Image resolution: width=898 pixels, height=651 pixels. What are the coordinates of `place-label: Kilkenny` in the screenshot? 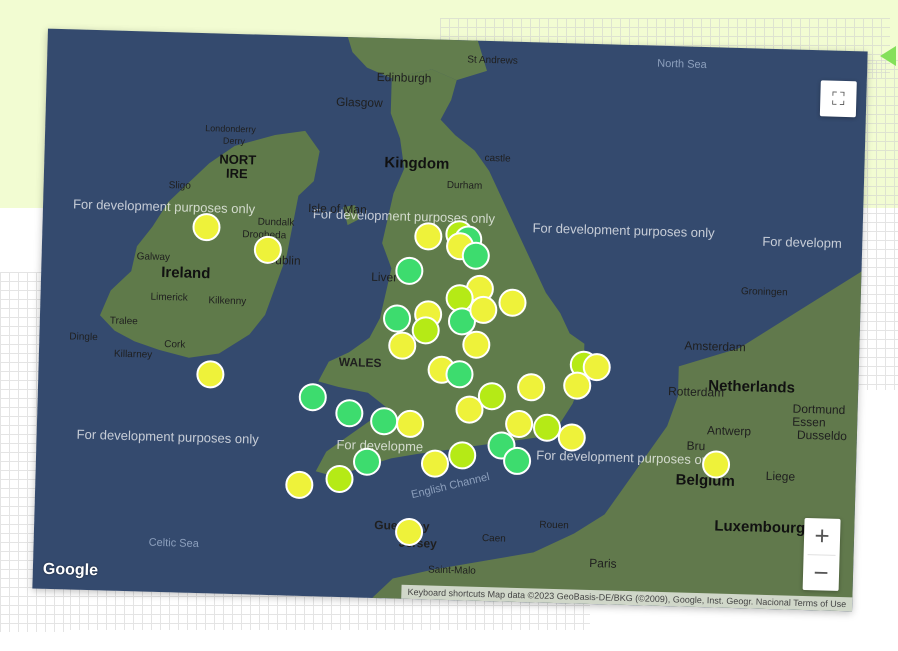 It's located at (227, 301).